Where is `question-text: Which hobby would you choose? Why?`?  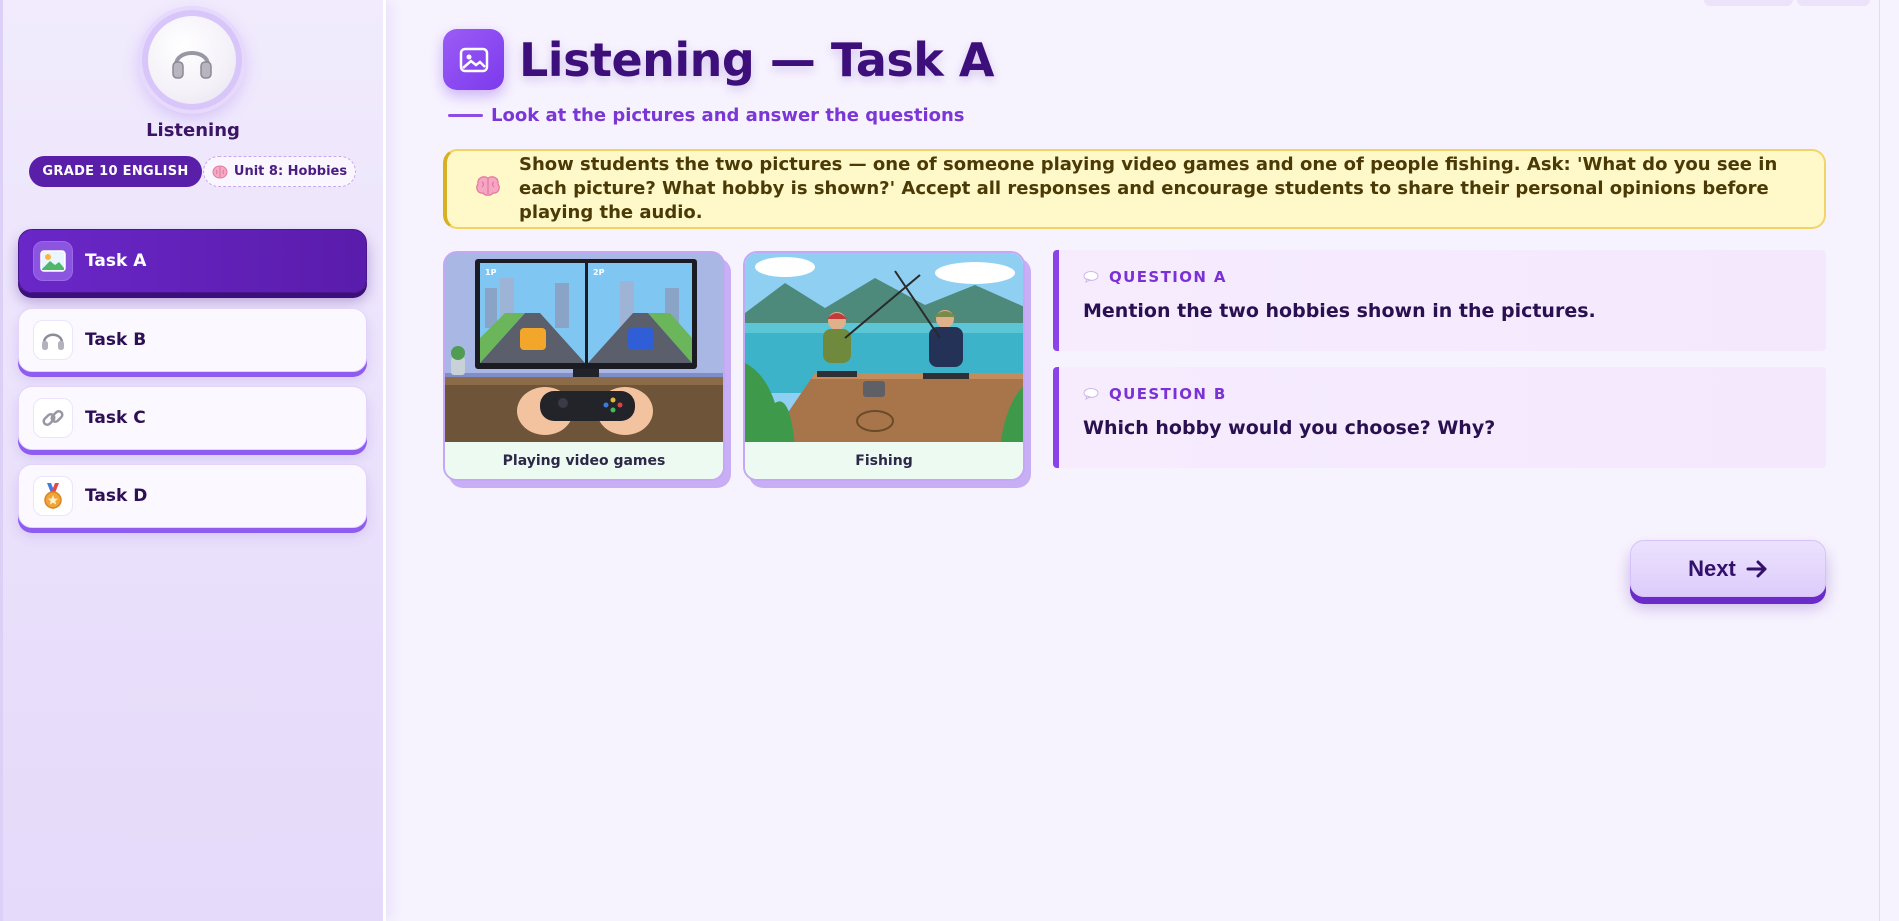 question-text: Which hobby would you choose? Why? is located at coordinates (1289, 428).